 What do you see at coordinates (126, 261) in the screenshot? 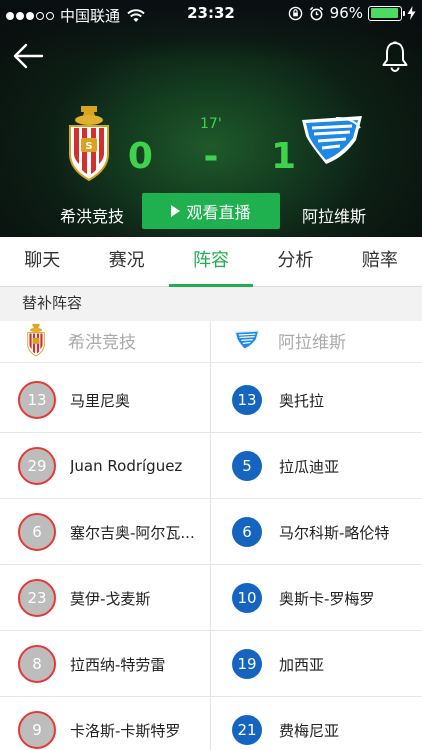
I see `tab-live-events: 赛况` at bounding box center [126, 261].